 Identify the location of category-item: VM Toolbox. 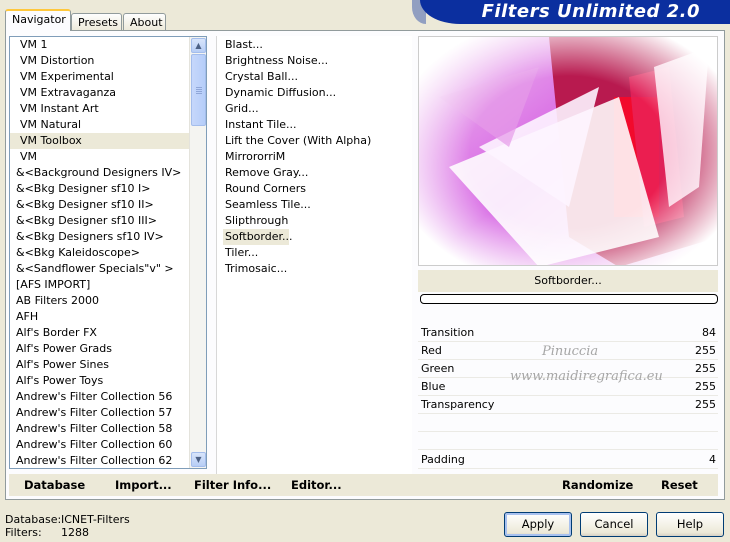
(100, 141).